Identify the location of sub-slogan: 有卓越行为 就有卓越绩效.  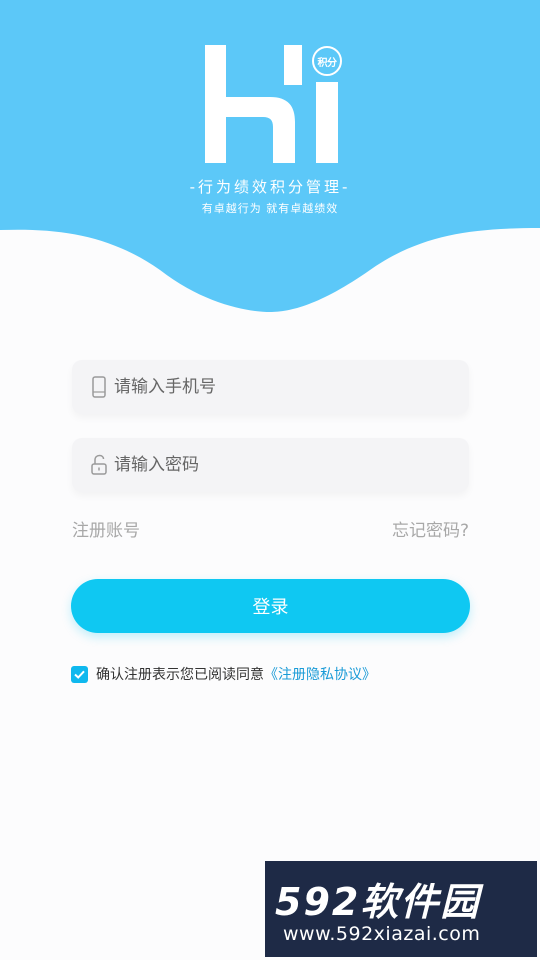
(270, 208).